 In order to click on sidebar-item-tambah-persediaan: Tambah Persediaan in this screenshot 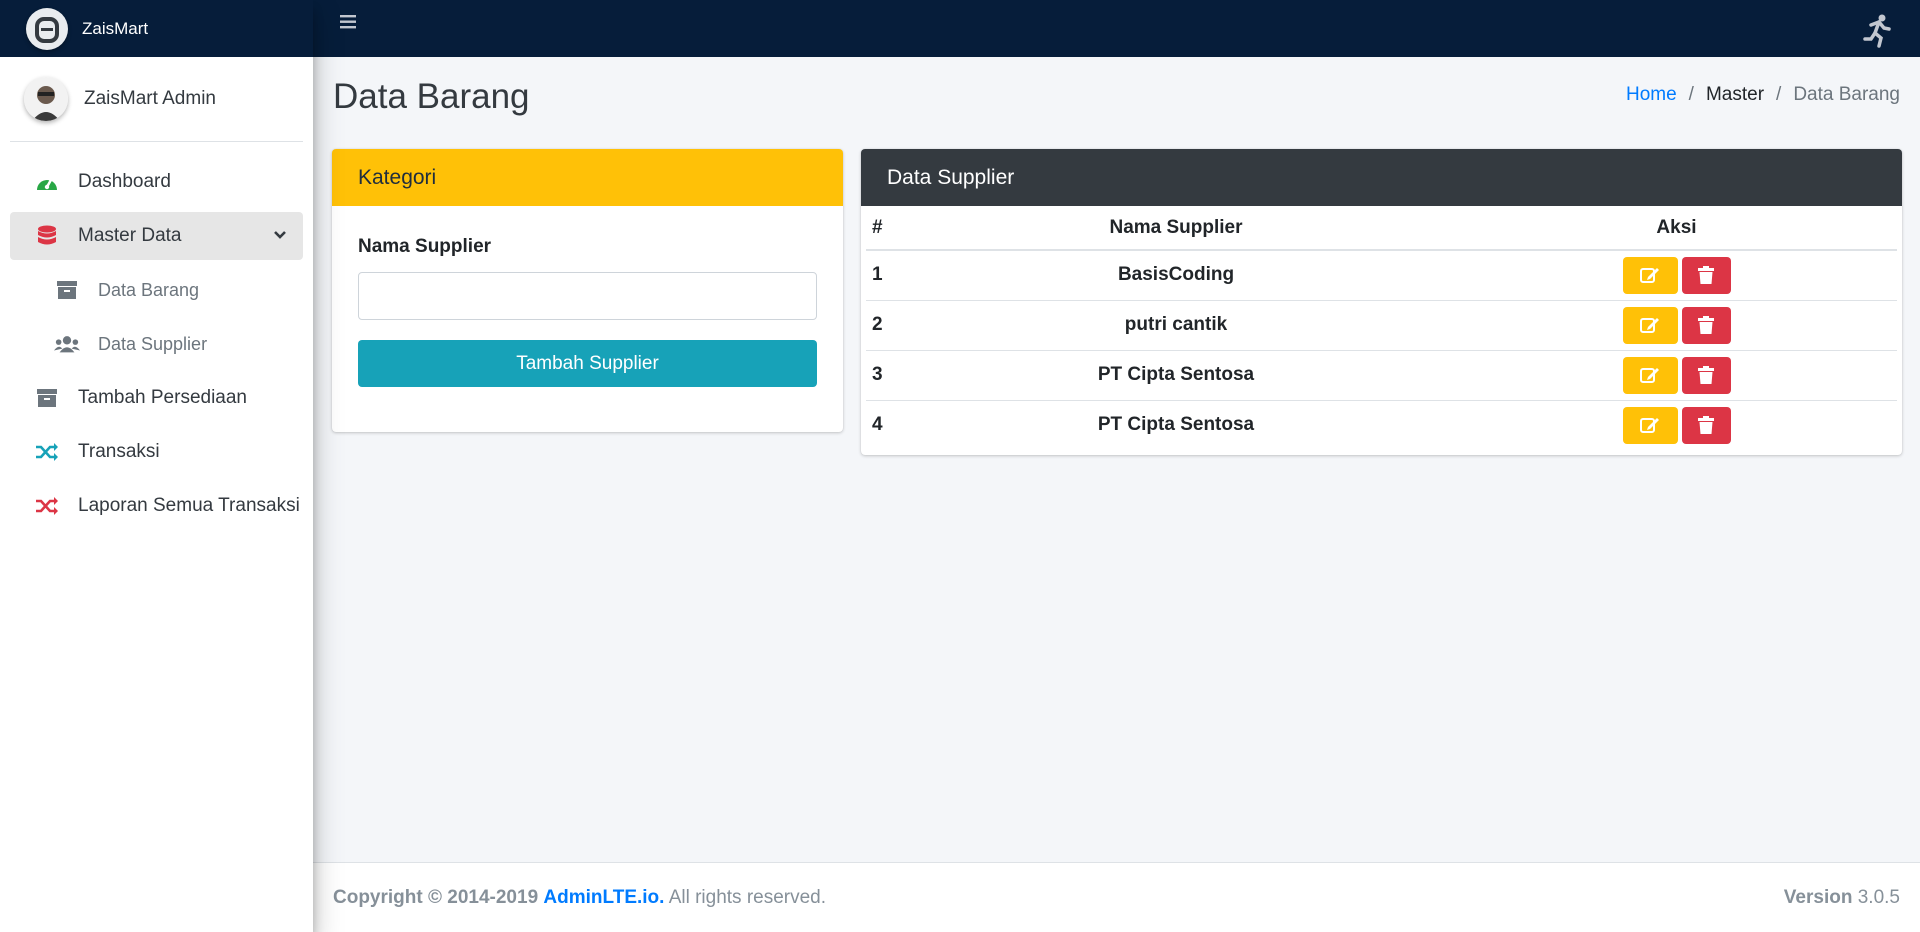, I will do `click(156, 398)`.